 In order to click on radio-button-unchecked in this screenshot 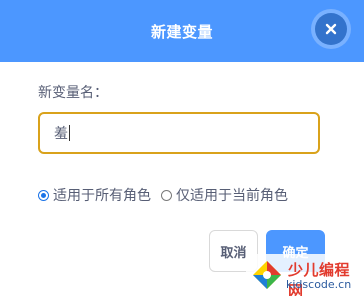, I will do `click(166, 195)`.